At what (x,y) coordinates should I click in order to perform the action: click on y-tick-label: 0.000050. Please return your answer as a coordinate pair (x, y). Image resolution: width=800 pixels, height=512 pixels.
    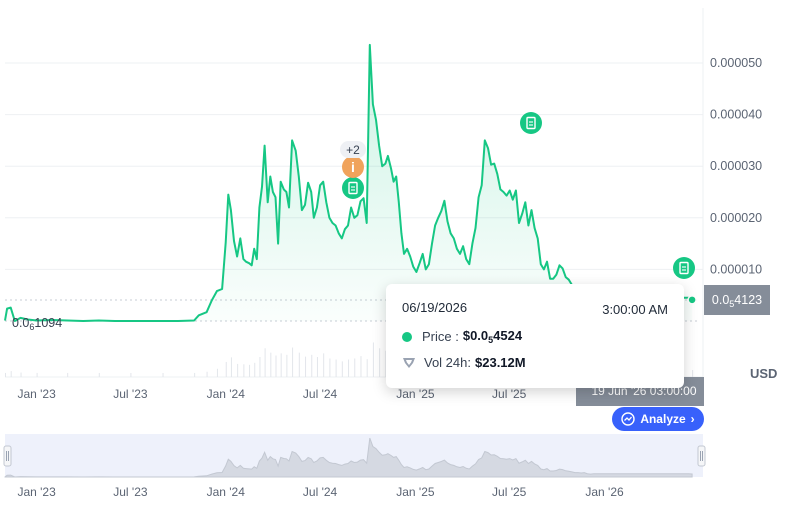
    Looking at the image, I should click on (736, 63).